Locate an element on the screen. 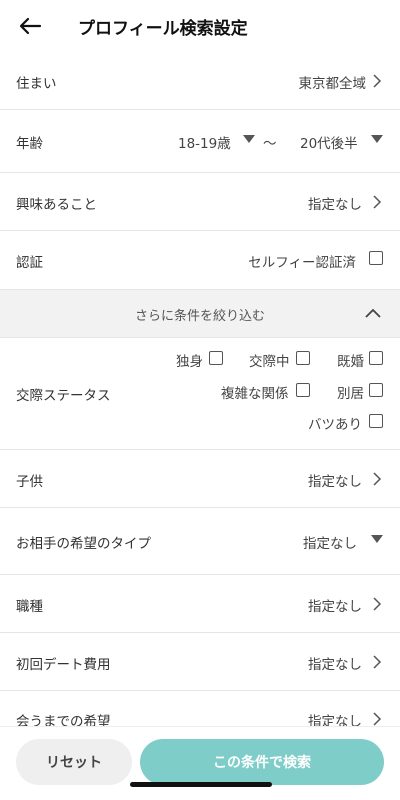  verification-row: 認証 セルフィー認証済 is located at coordinates (200, 260).